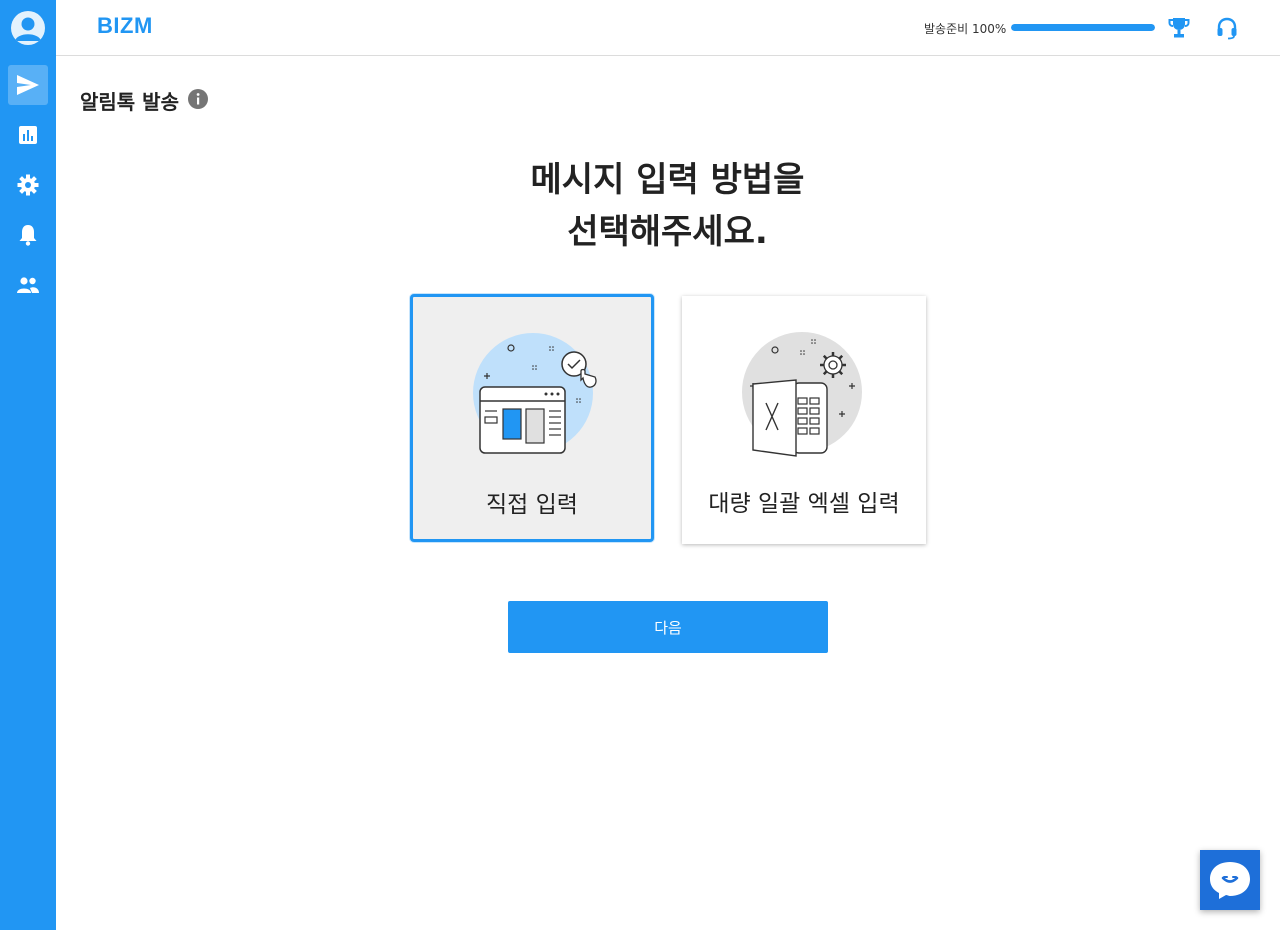 The image size is (1280, 930). I want to click on progress-fill, so click(1083, 27).